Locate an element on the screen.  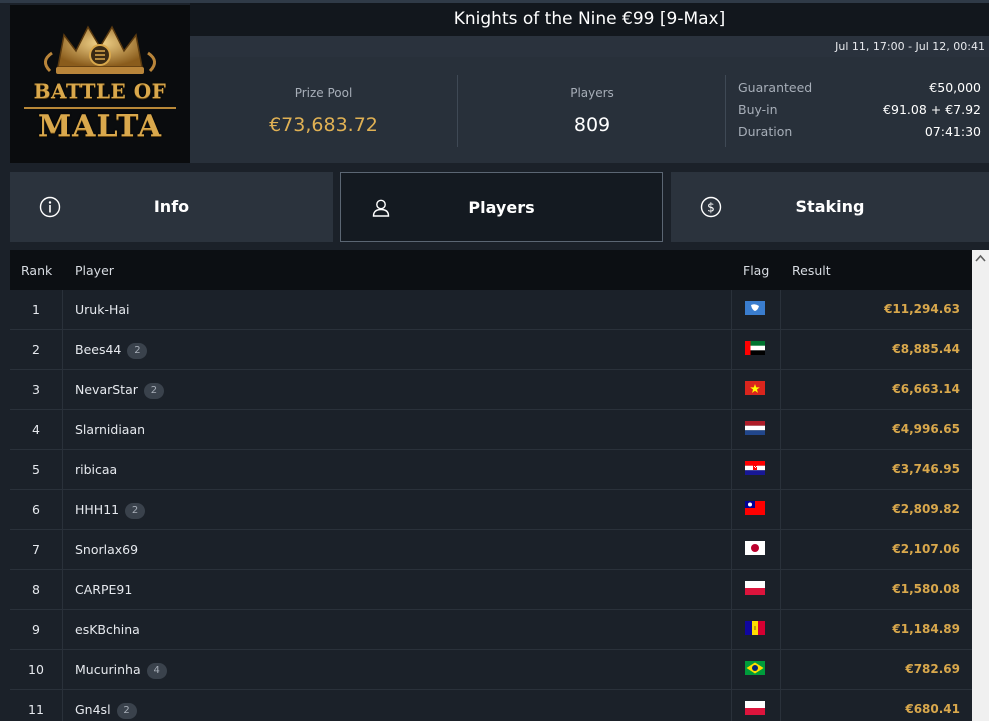
header-result: Result is located at coordinates (811, 270).